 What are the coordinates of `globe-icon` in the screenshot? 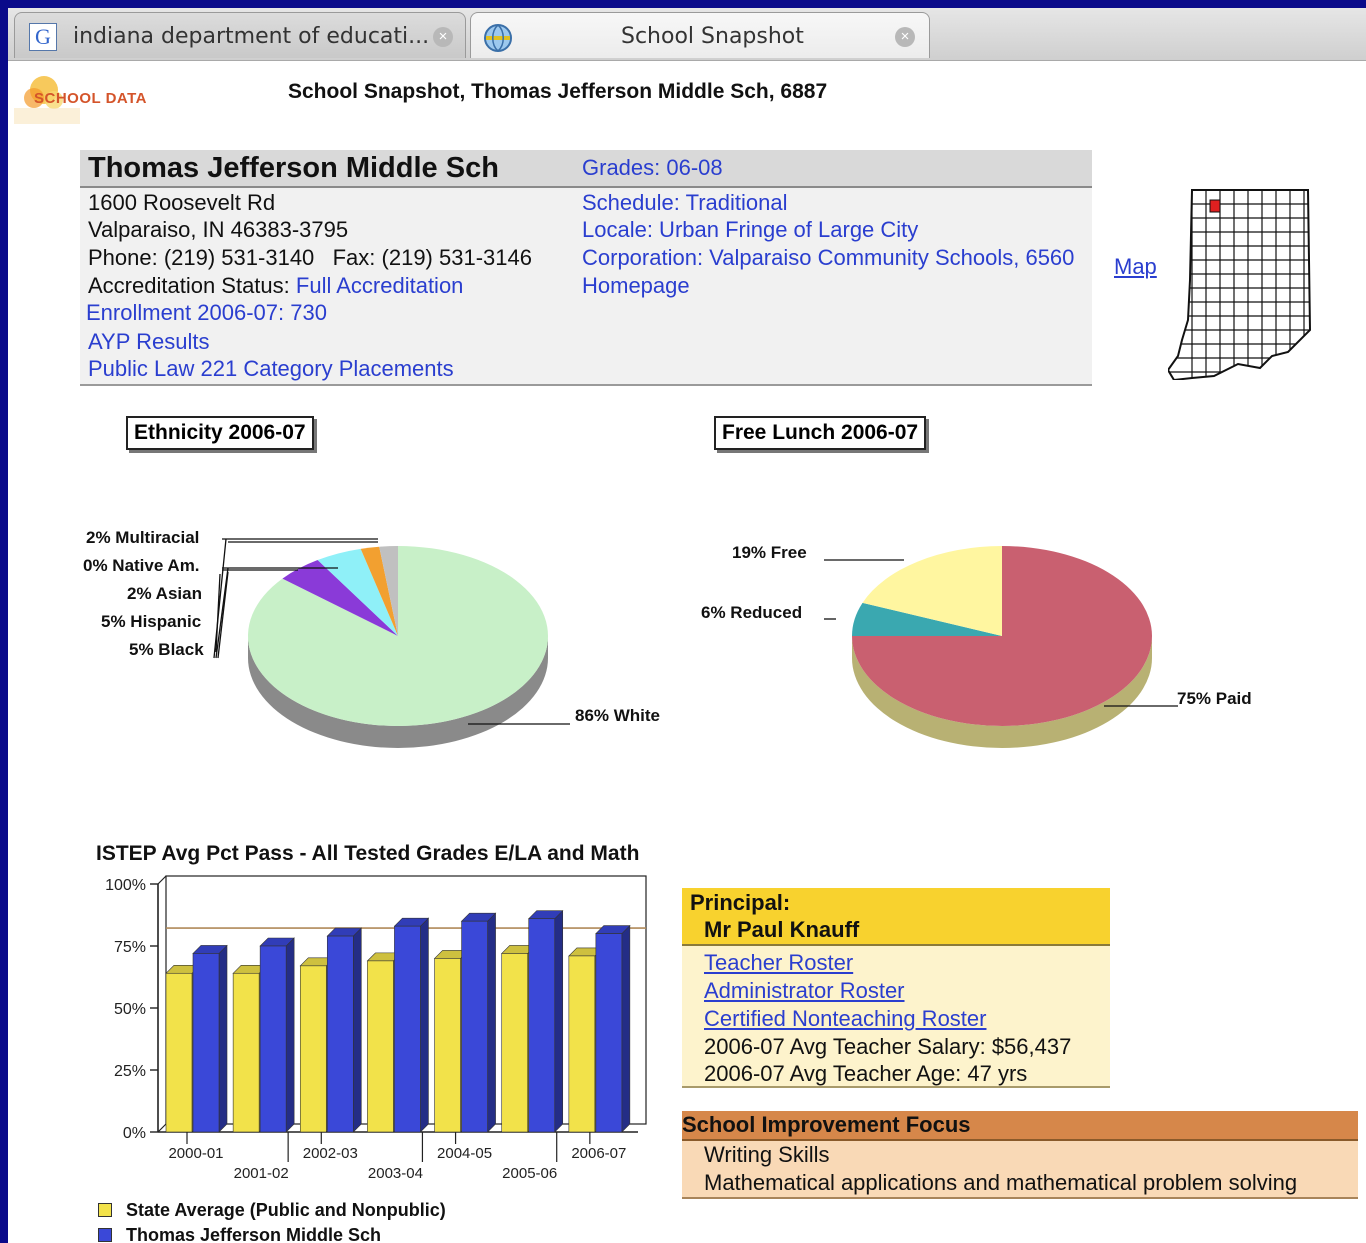 It's located at (498, 38).